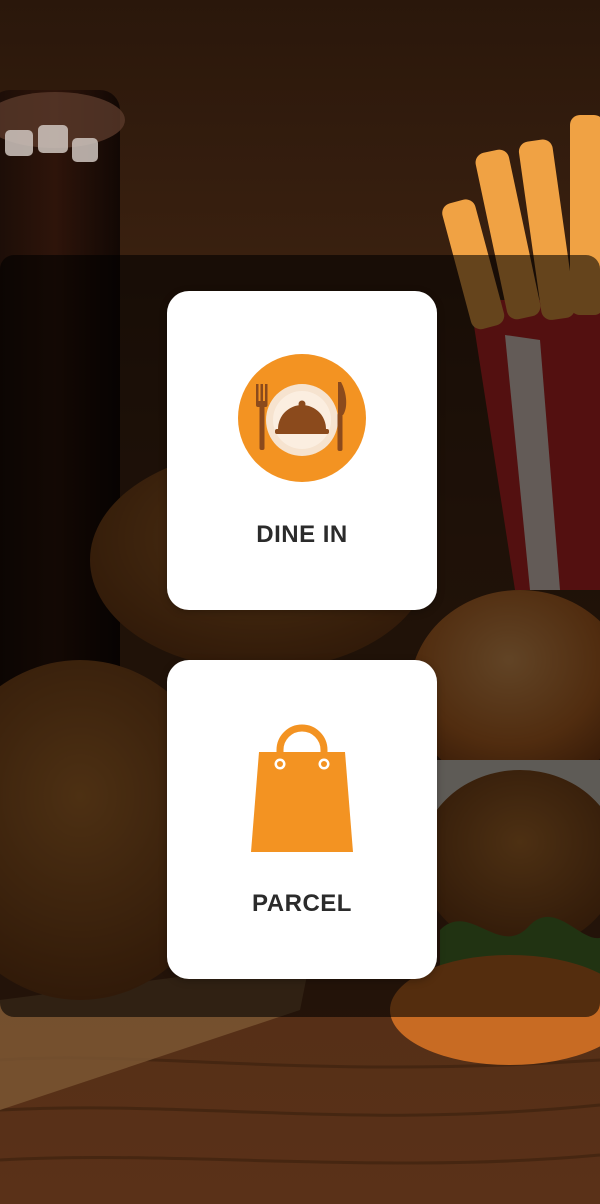 The width and height of the screenshot is (600, 1204). Describe the element at coordinates (302, 903) in the screenshot. I see `parcel-label: PARCEL` at that location.